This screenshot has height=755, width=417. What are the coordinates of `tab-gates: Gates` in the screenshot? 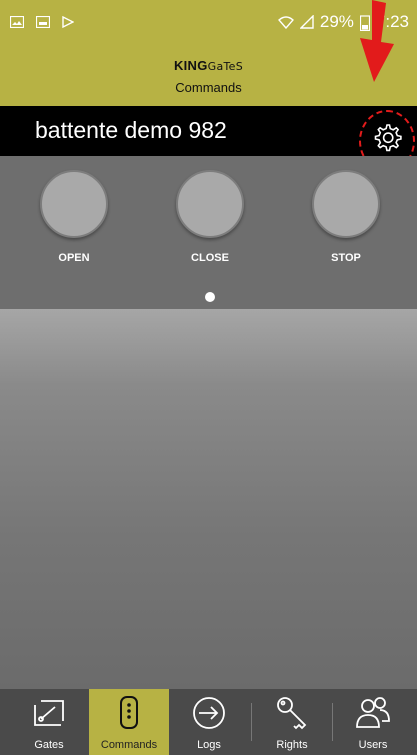 It's located at (49, 722).